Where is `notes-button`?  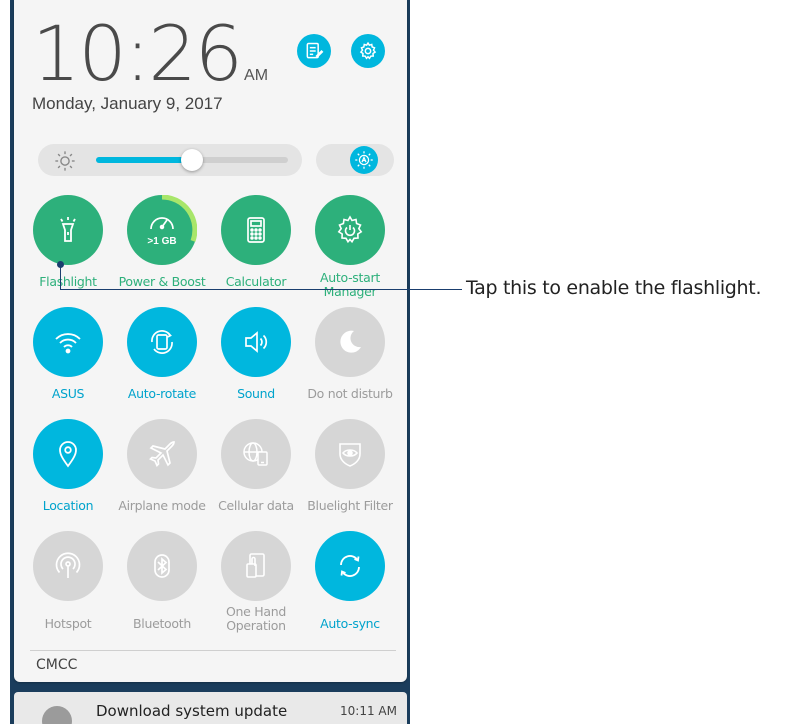 notes-button is located at coordinates (314, 51).